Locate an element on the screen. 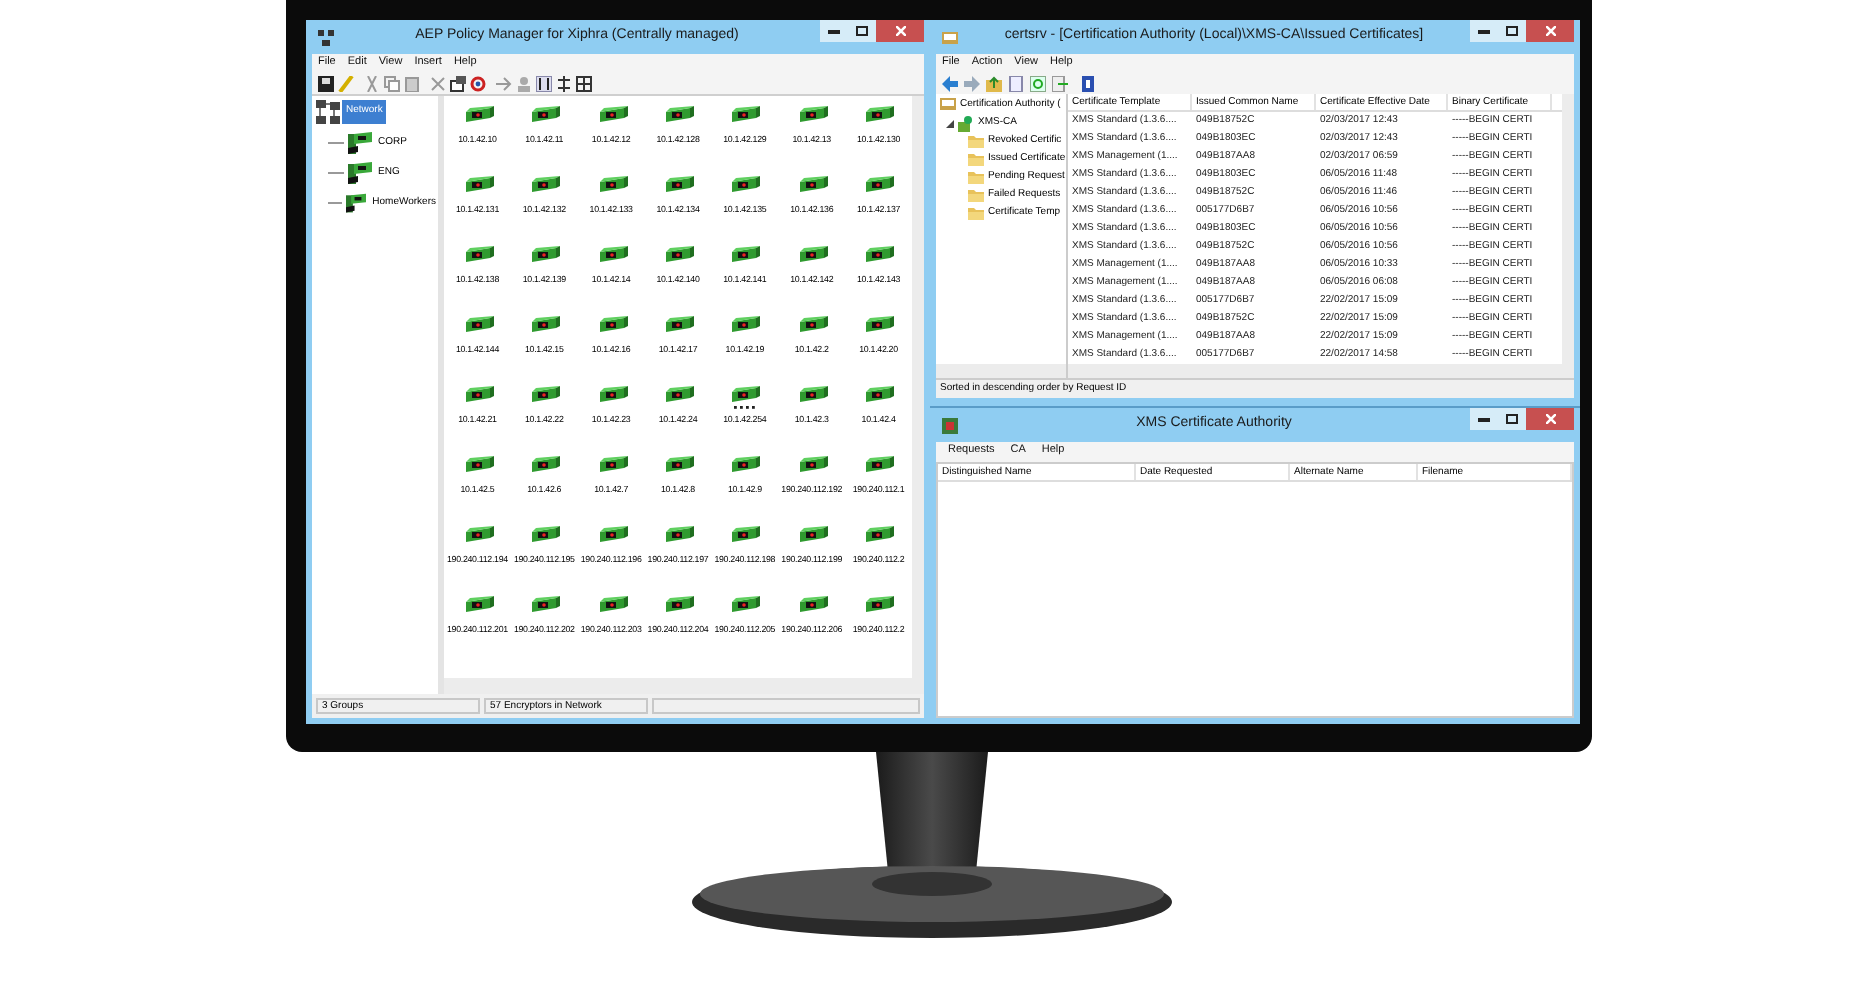 The height and width of the screenshot is (1000, 1854). refresh-icon is located at coordinates (1038, 83).